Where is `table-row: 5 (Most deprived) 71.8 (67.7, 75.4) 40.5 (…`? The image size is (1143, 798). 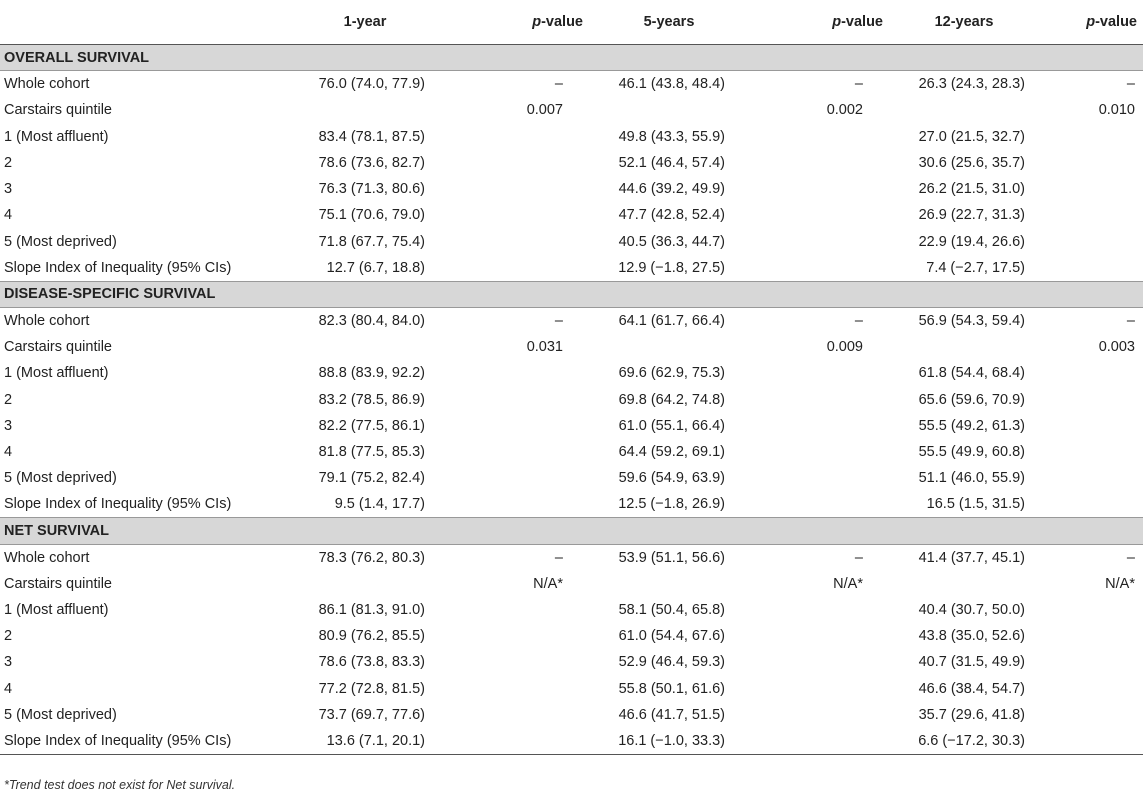 table-row: 5 (Most deprived) 71.8 (67.7, 75.4) 40.5 (… is located at coordinates (571, 242).